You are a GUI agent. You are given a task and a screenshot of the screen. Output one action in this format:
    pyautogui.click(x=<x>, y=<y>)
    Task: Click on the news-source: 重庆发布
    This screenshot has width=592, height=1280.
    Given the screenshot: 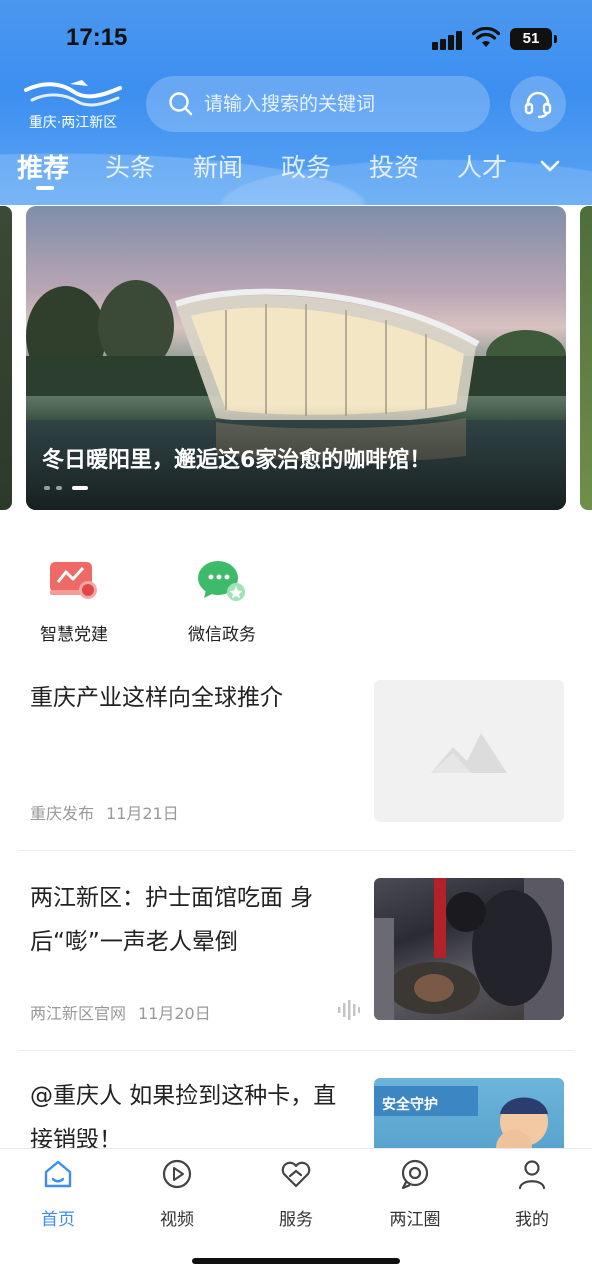 What is the action you would take?
    pyautogui.click(x=62, y=813)
    